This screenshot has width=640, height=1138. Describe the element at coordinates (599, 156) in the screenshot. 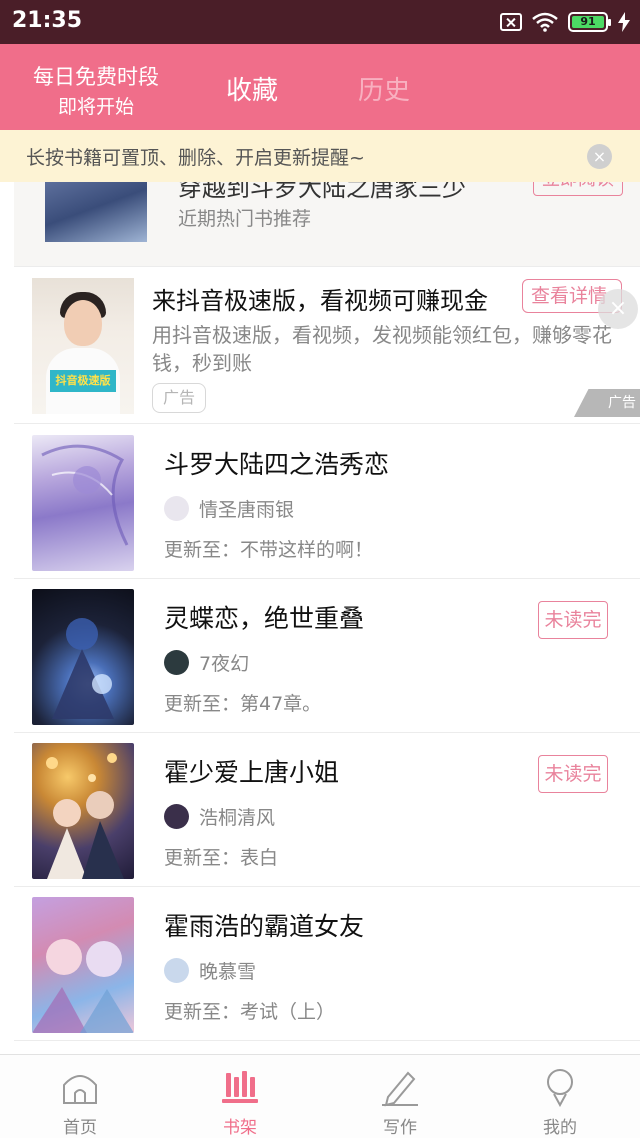

I see `close-icon: ×` at that location.